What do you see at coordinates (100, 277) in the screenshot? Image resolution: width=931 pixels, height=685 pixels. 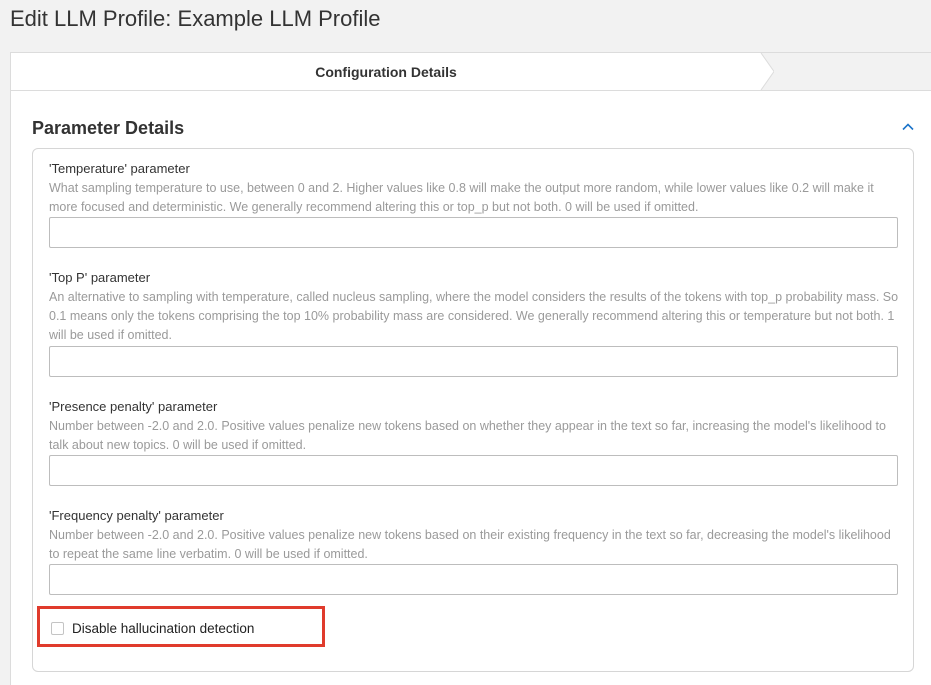 I see `top-p-label: 'Top P' parameter` at bounding box center [100, 277].